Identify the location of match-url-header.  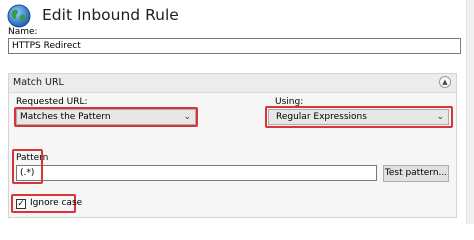
(232, 83).